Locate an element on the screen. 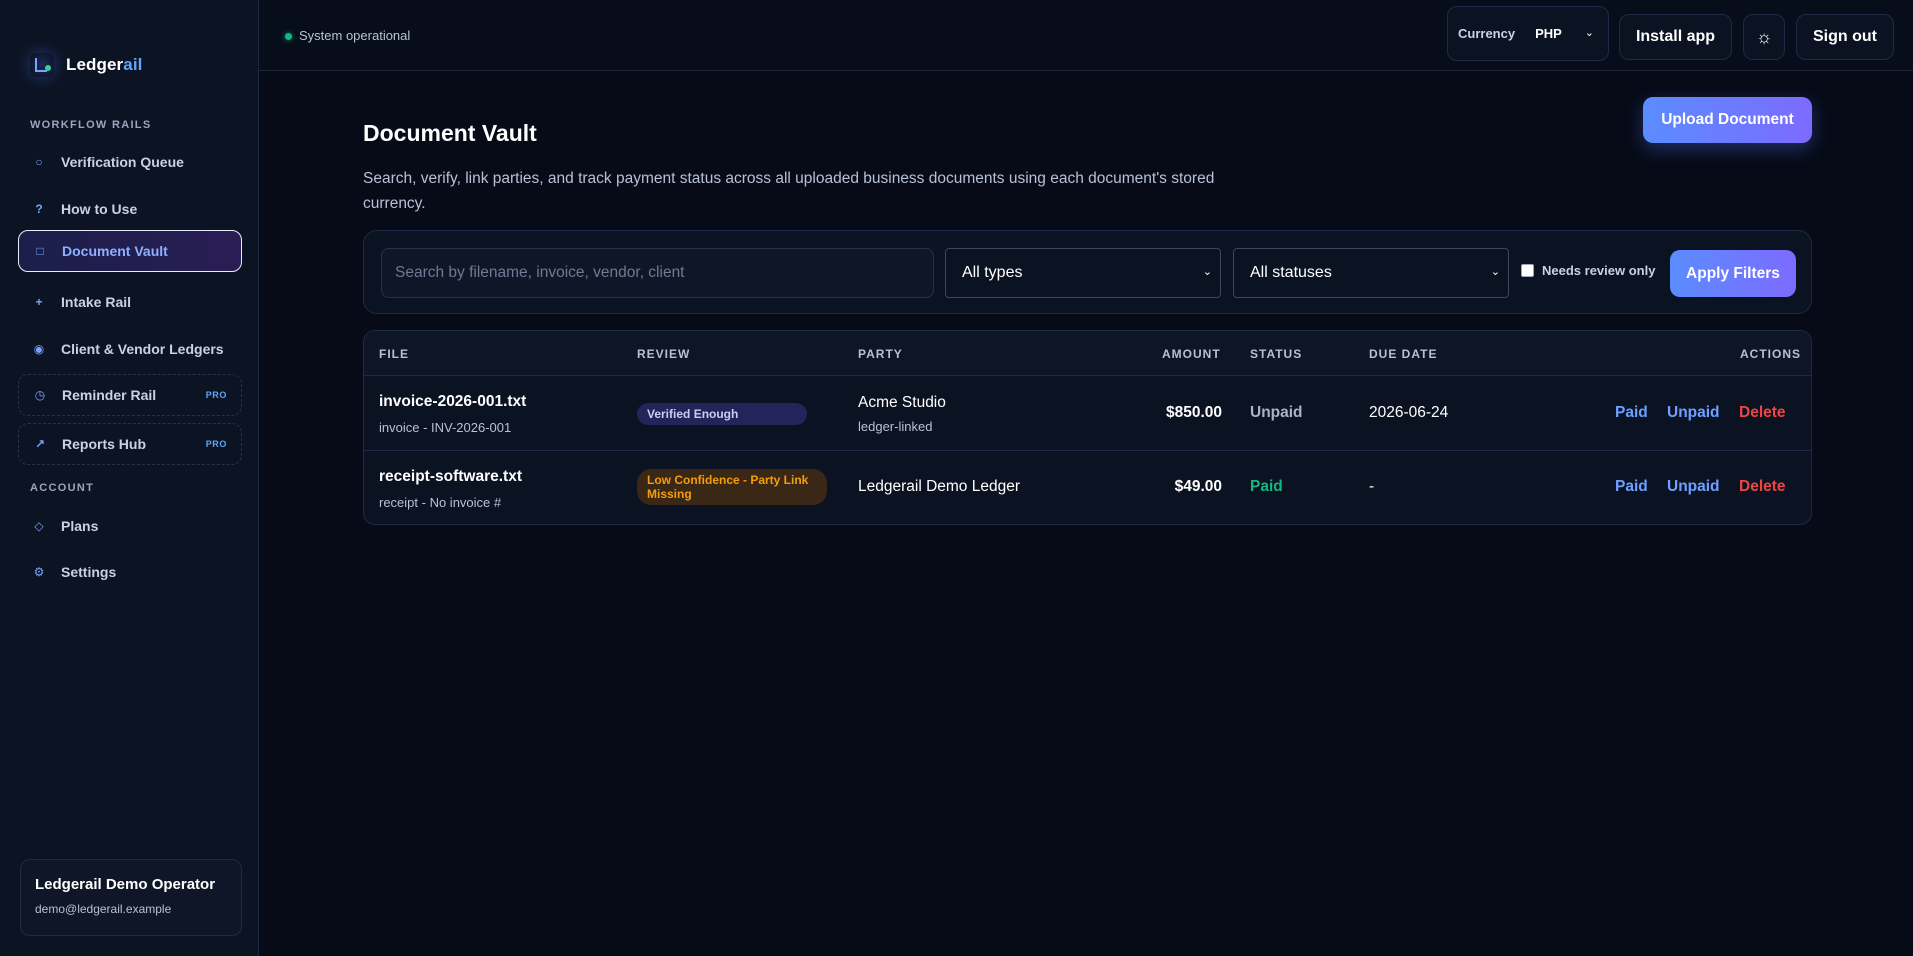 The image size is (1913, 956). sidebar-item-label: Settings is located at coordinates (89, 572).